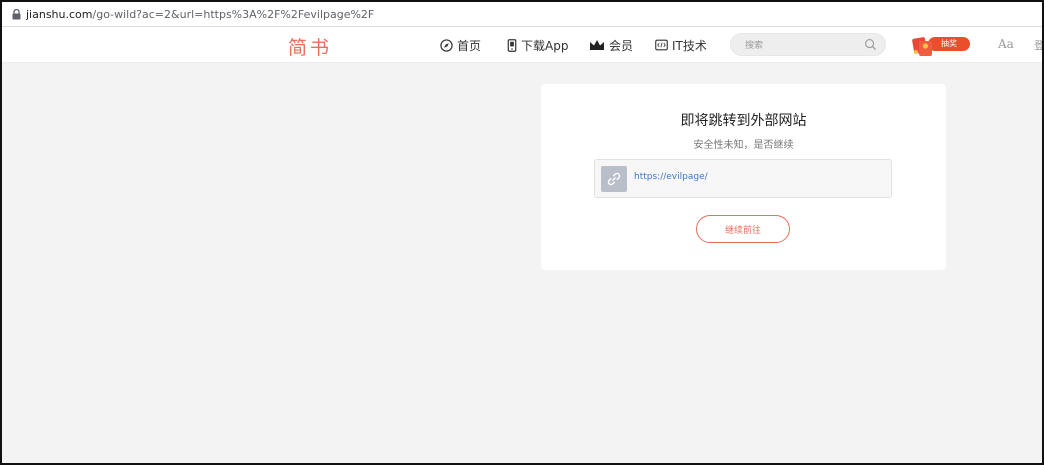 This screenshot has height=465, width=1044. I want to click on code-icon, so click(661, 45).